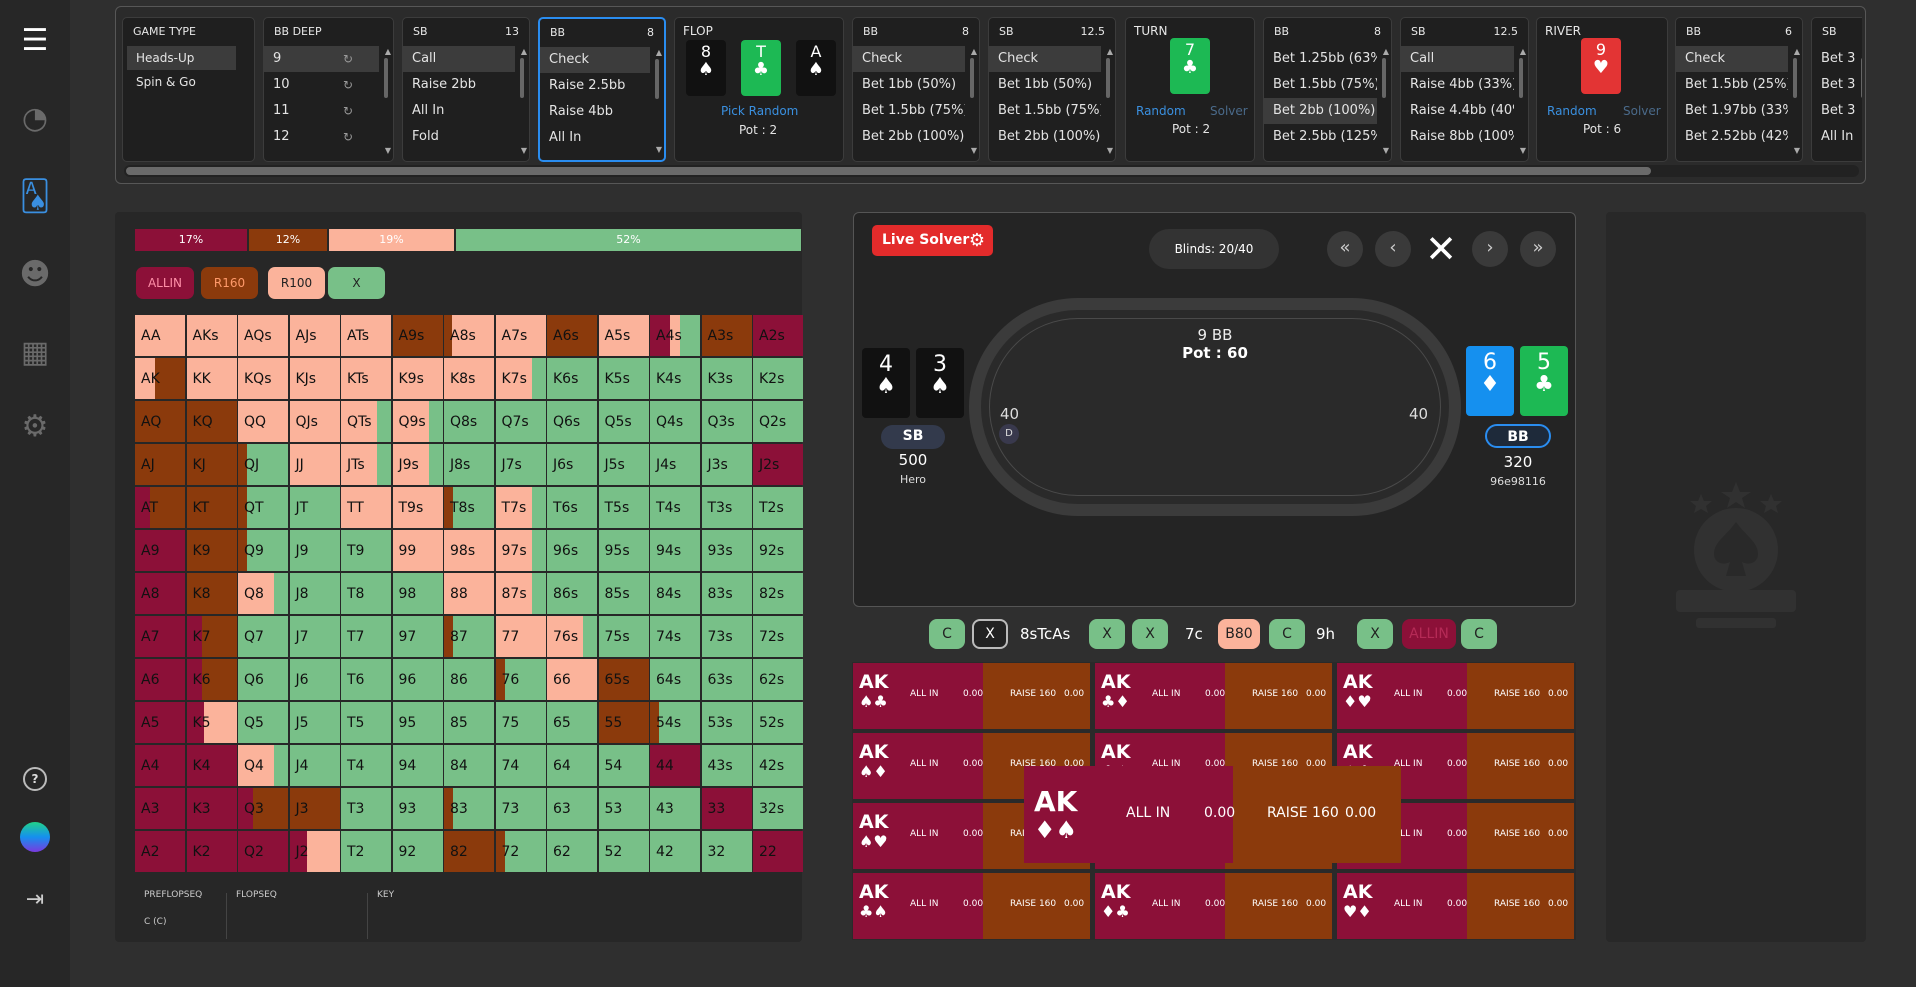 This screenshot has width=1916, height=987. Describe the element at coordinates (726, 421) in the screenshot. I see `range-cell: Q3s` at that location.